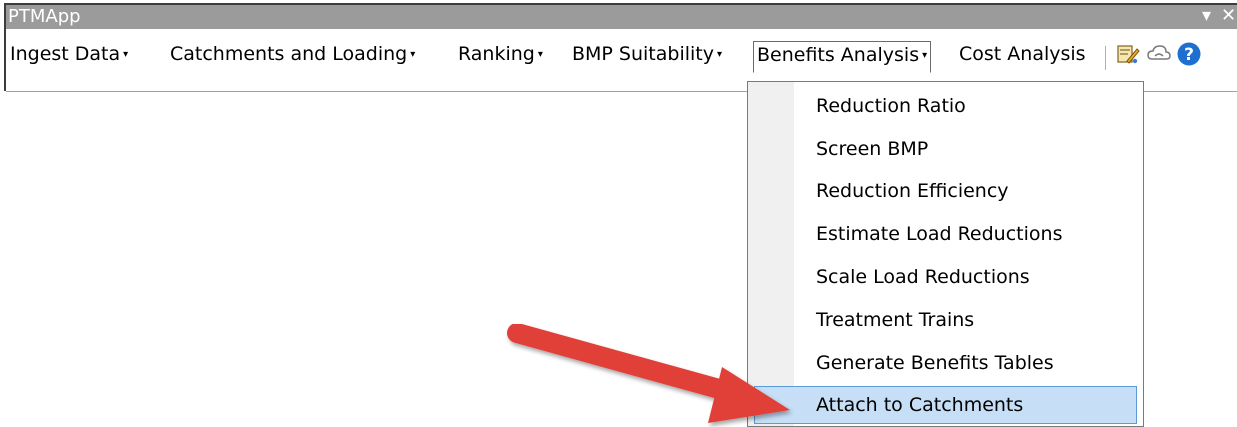  I want to click on help-icon: ?, so click(1189, 54).